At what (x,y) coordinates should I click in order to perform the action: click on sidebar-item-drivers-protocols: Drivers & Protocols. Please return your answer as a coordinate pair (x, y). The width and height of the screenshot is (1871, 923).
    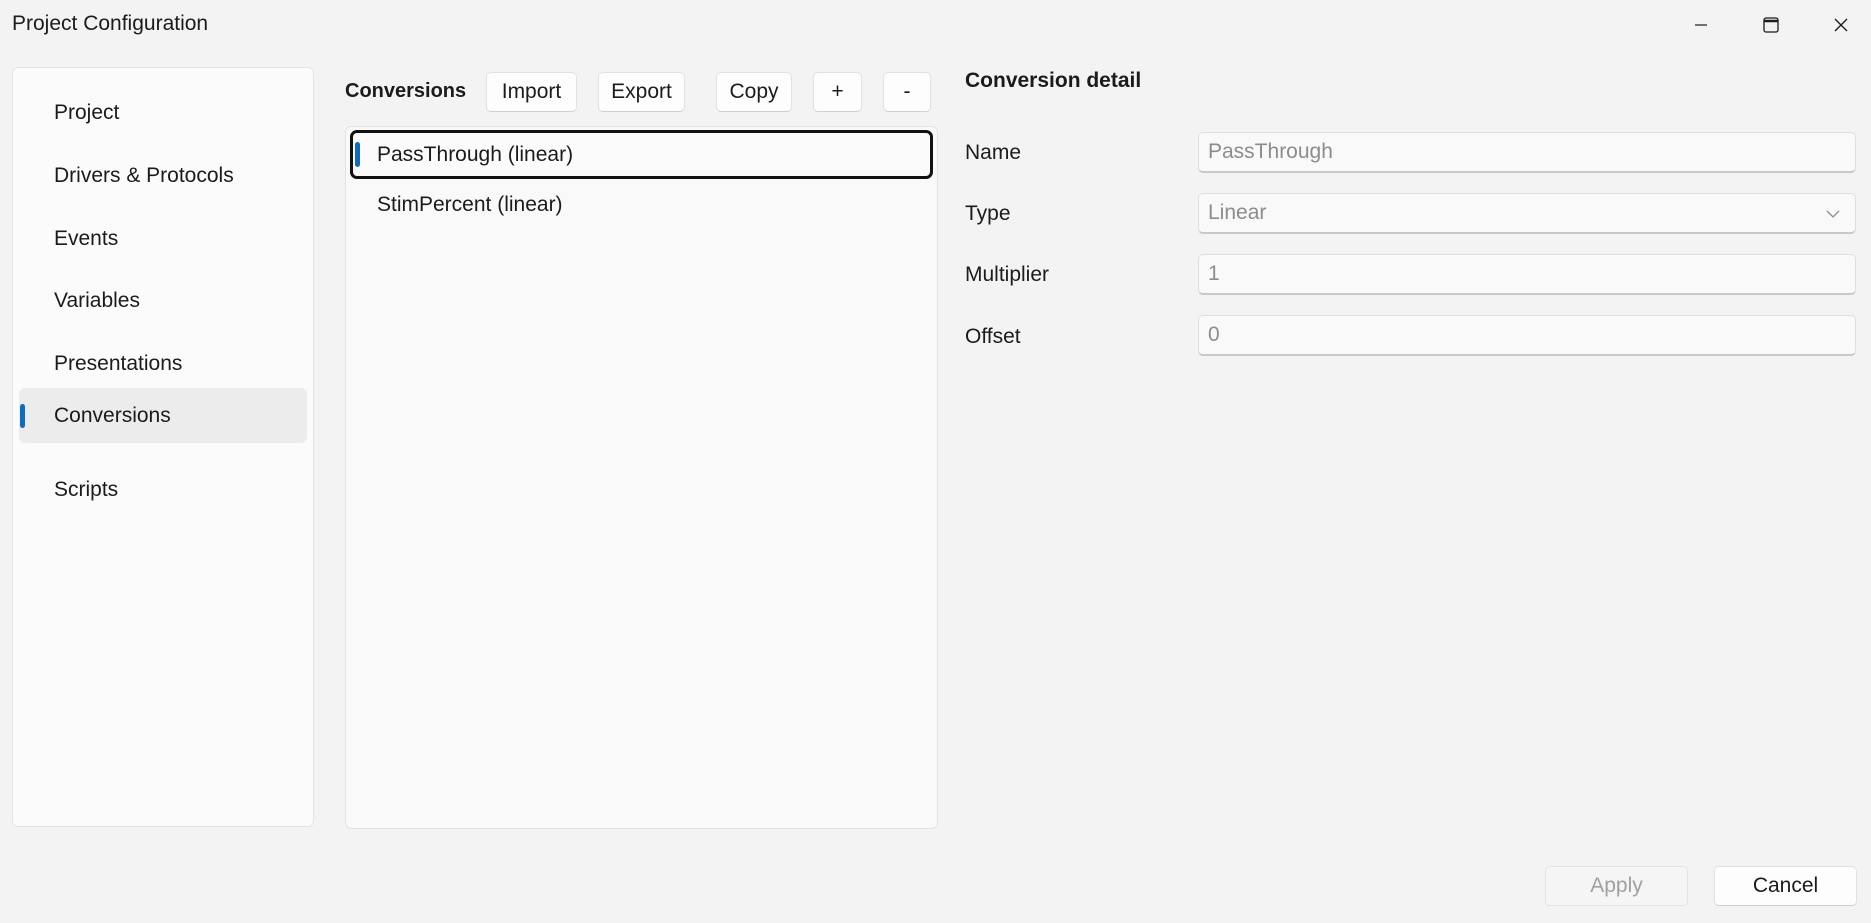
    Looking at the image, I should click on (163, 175).